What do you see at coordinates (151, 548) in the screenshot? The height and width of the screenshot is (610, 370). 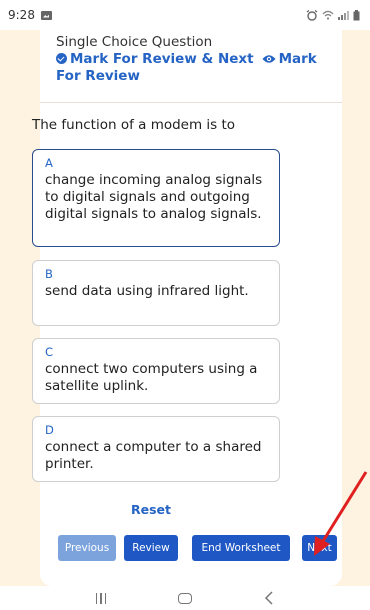 I see `review-button: Review` at bounding box center [151, 548].